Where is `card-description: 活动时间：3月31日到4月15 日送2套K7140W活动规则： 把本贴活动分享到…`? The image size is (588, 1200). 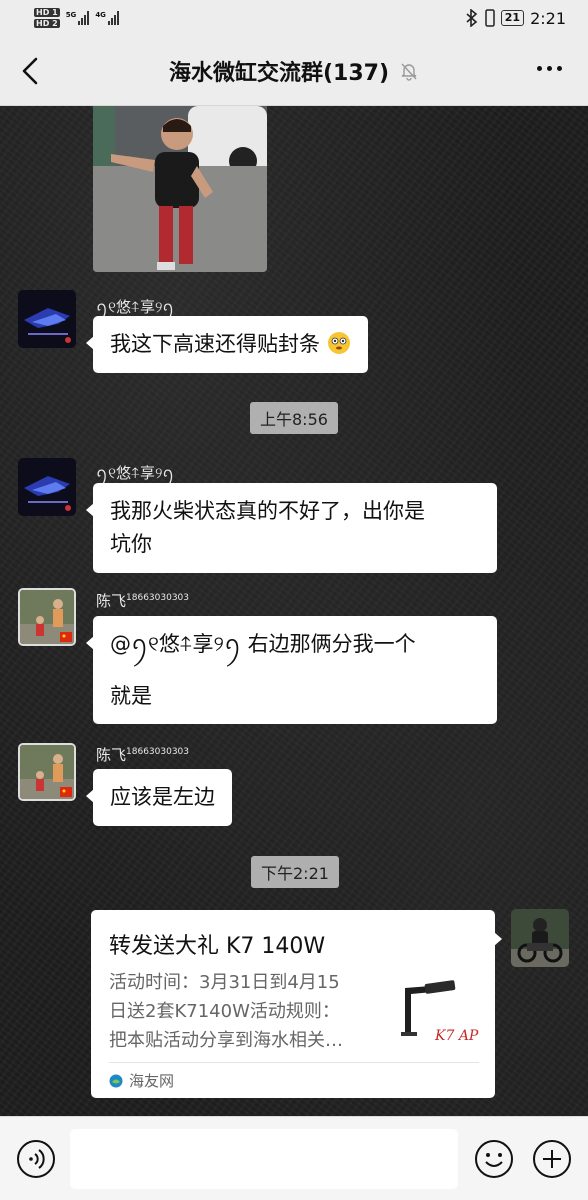 card-description: 活动时间：3月31日到4月15 日送2套K7140W活动规则： 把本贴活动分享到… is located at coordinates (244, 1011).